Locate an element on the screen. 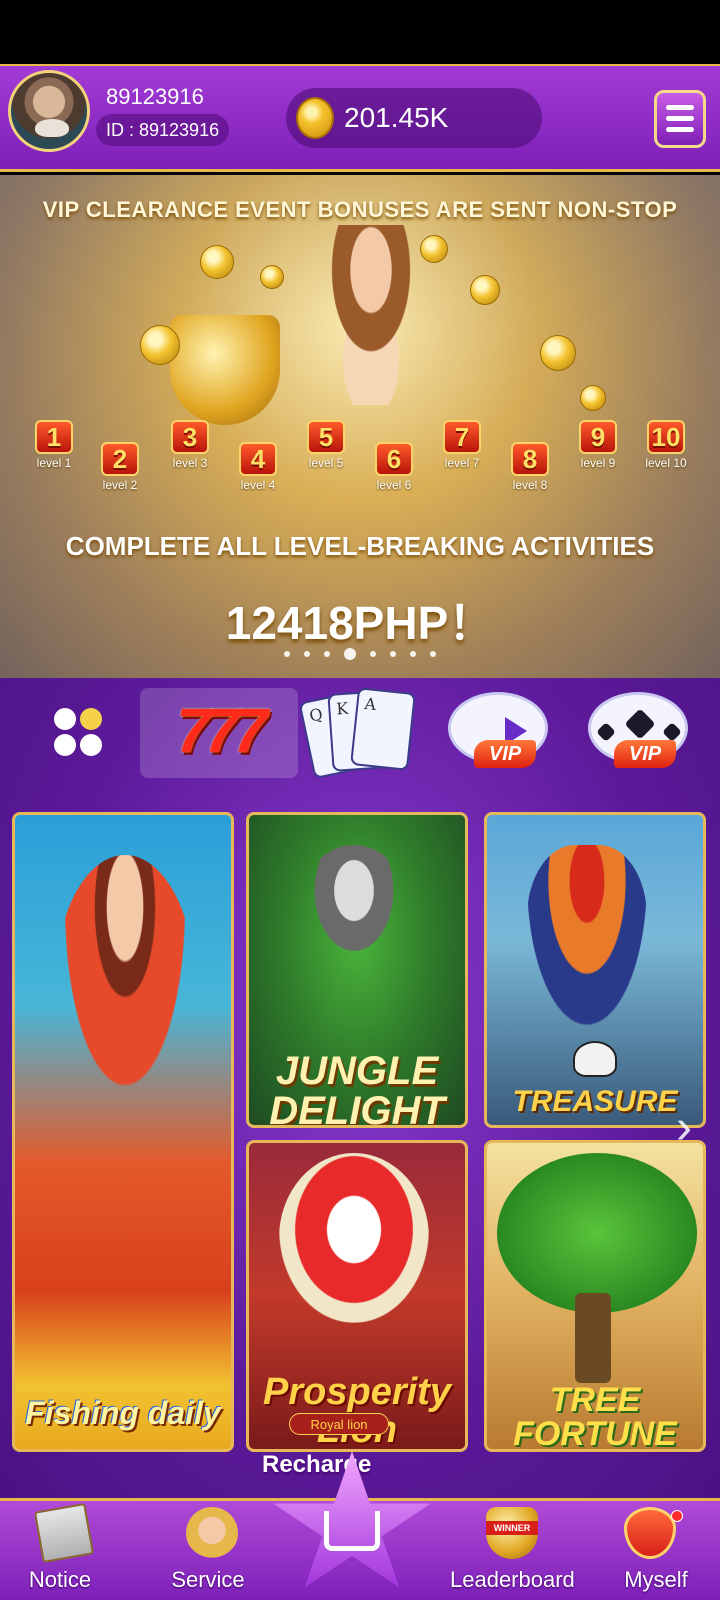 Image resolution: width=720 pixels, height=1600 pixels. balance-display: 201.45K is located at coordinates (414, 118).